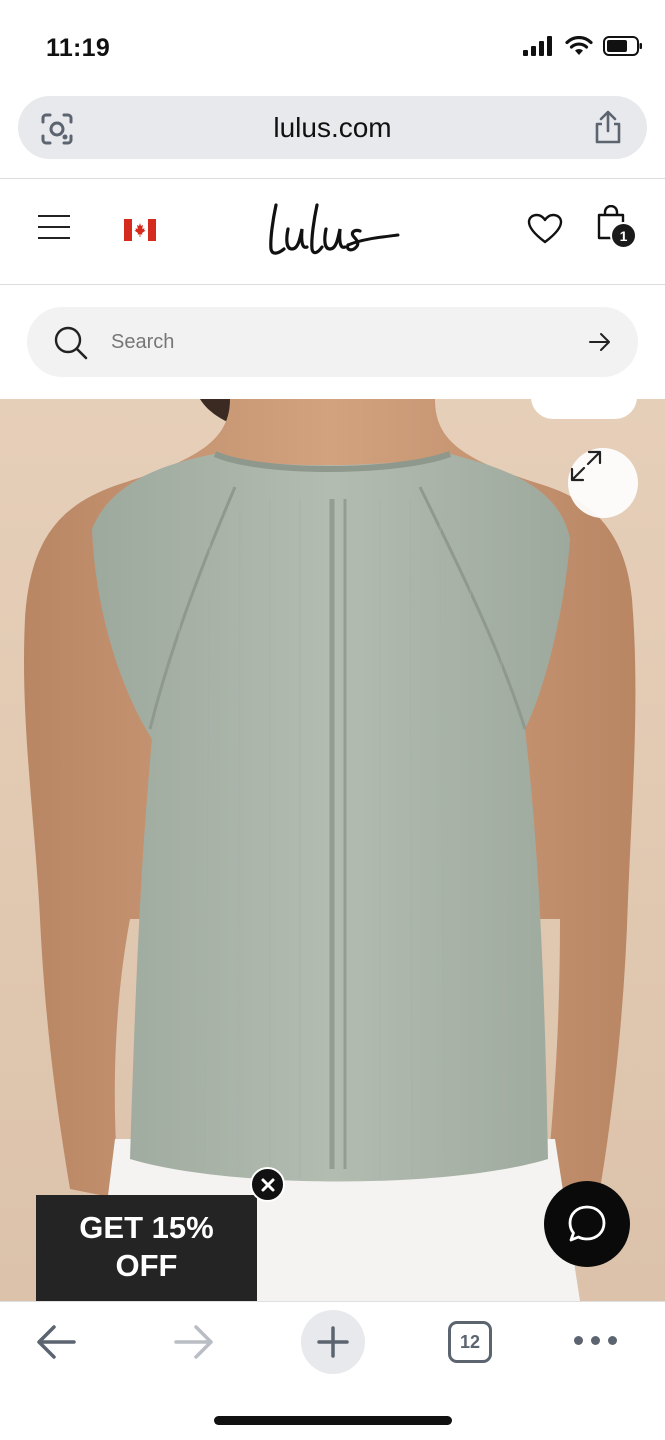 The height and width of the screenshot is (1440, 665). I want to click on search-icon, so click(71, 343).